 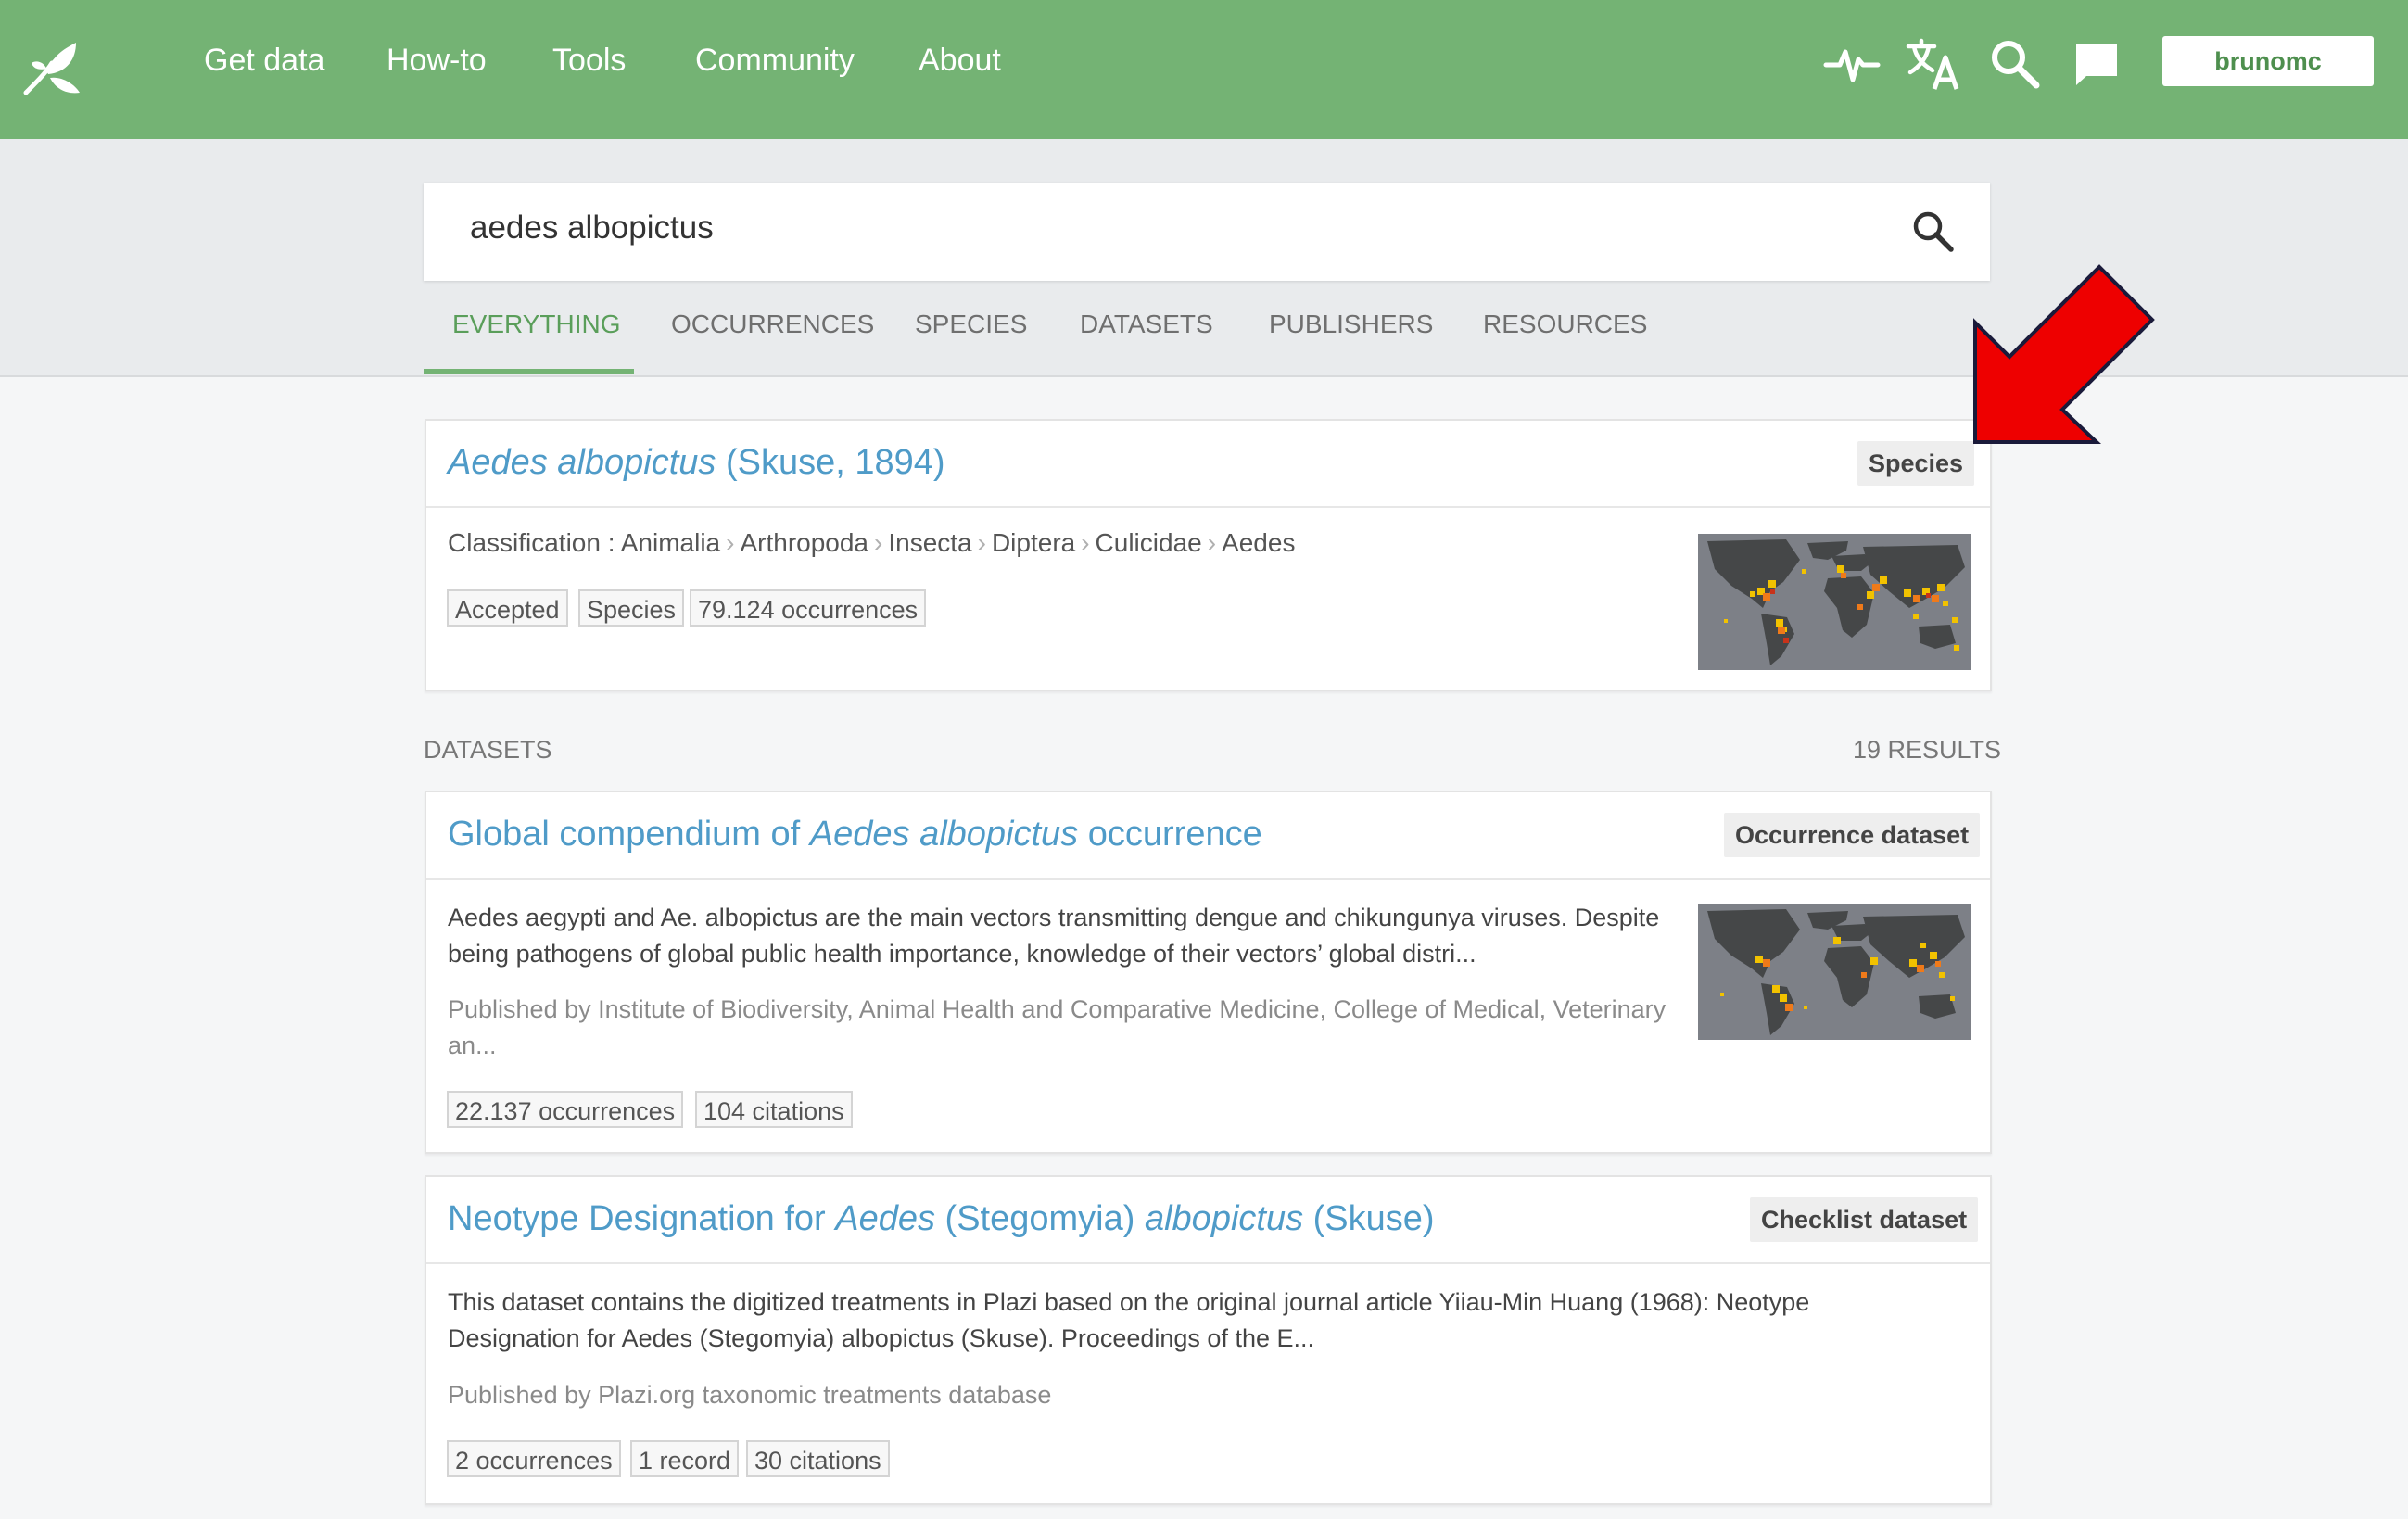 What do you see at coordinates (1208, 464) in the screenshot?
I see `card-header: Aedes albopictus (Skuse, 1894) Species` at bounding box center [1208, 464].